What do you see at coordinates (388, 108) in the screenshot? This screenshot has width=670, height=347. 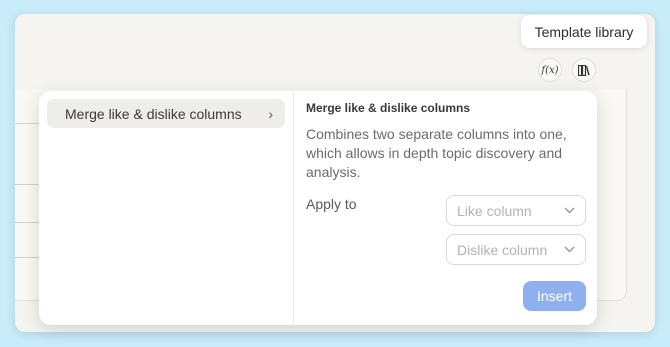 I see `detail-title: Merge like & dislike columns` at bounding box center [388, 108].